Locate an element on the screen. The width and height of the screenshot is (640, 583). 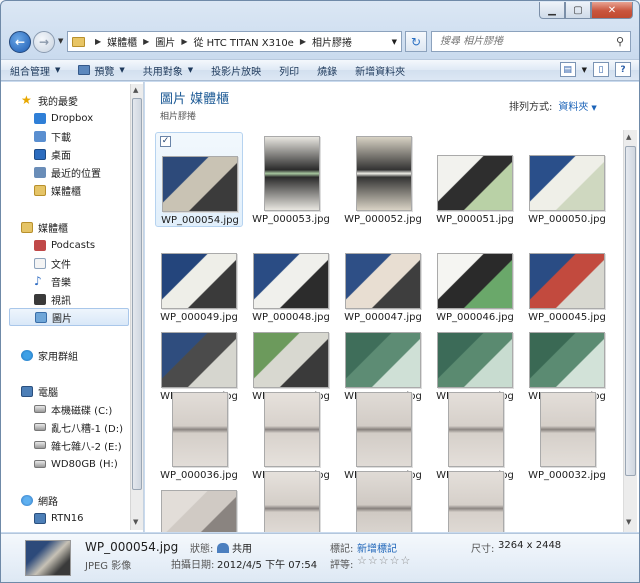
address-bar: ▶ 媒體櫃 ▶ 圖片 ▶ 從 HTC TITAN X310e ▶ 相片膠捲 ▼ is located at coordinates (234, 41).